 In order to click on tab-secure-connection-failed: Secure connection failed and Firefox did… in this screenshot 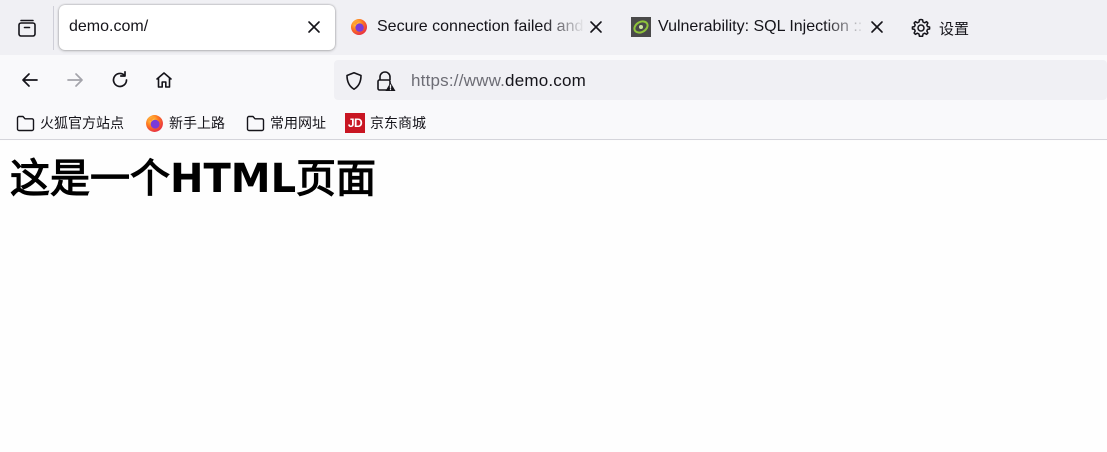, I will do `click(477, 27)`.